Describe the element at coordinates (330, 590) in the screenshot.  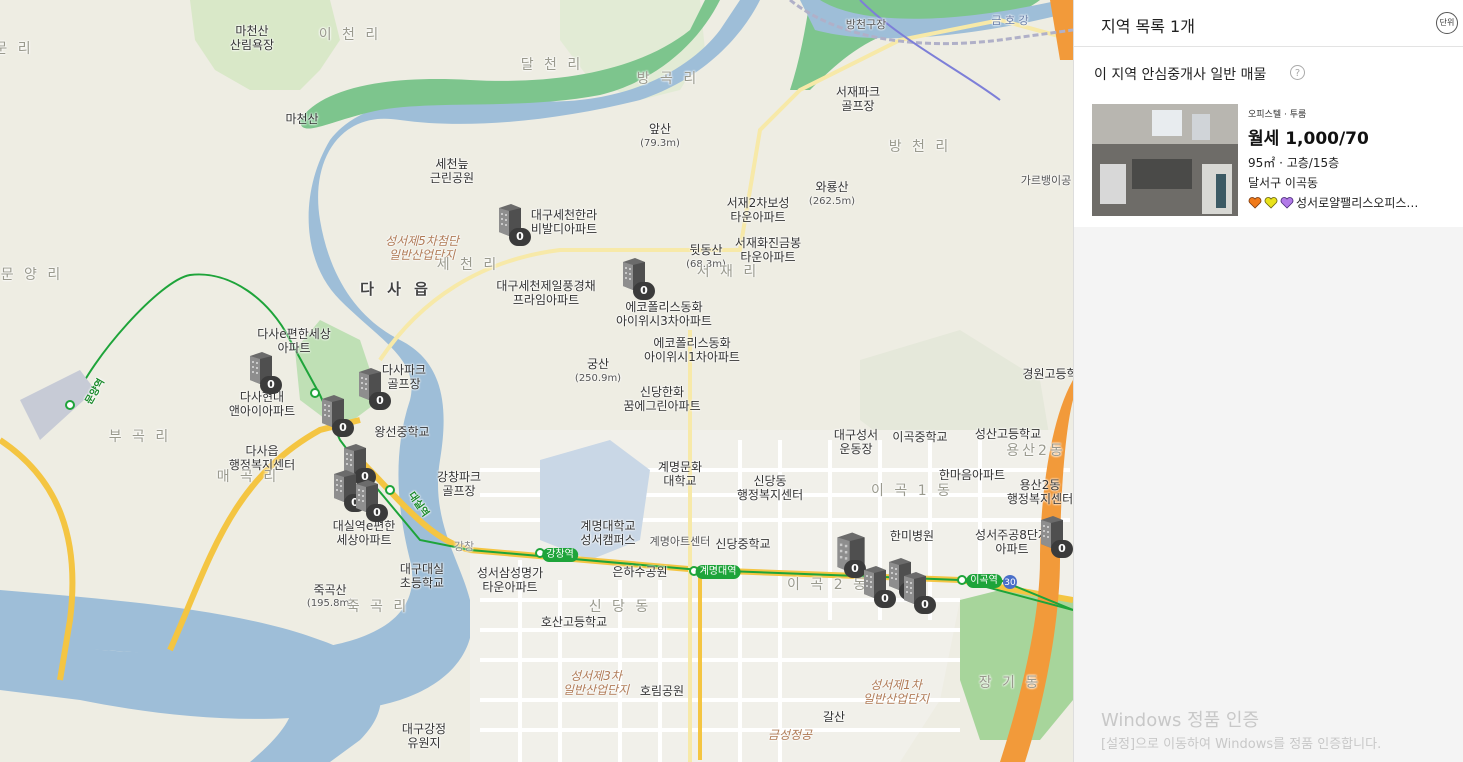
I see `map-label-mountain: 죽곡산` at that location.